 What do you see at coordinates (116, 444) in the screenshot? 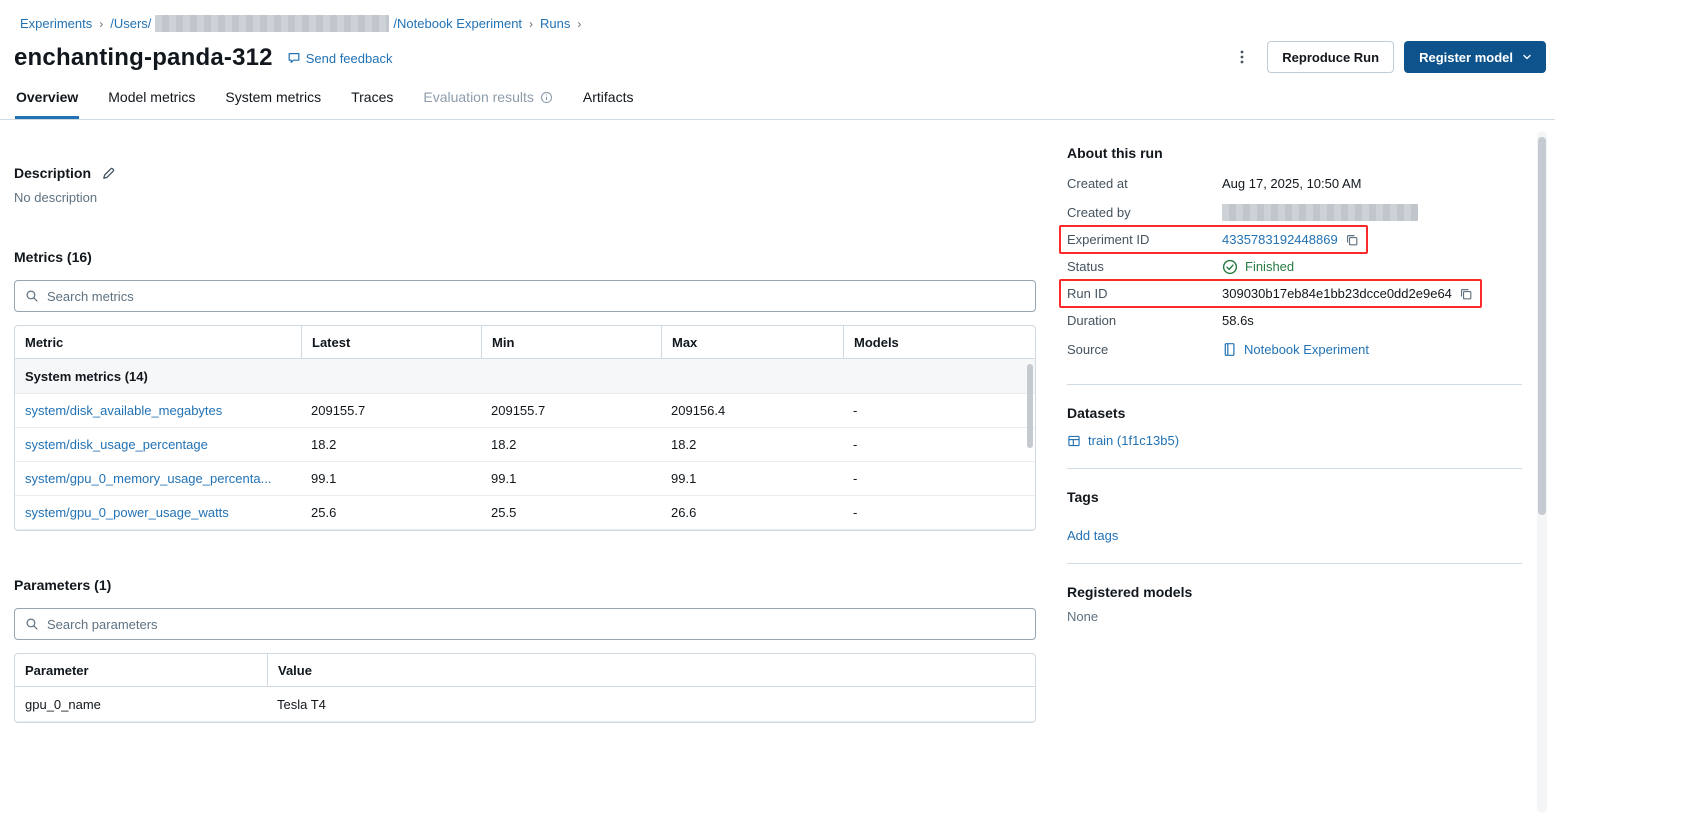
I see `metric-link: system/disk_usage_percentage` at bounding box center [116, 444].